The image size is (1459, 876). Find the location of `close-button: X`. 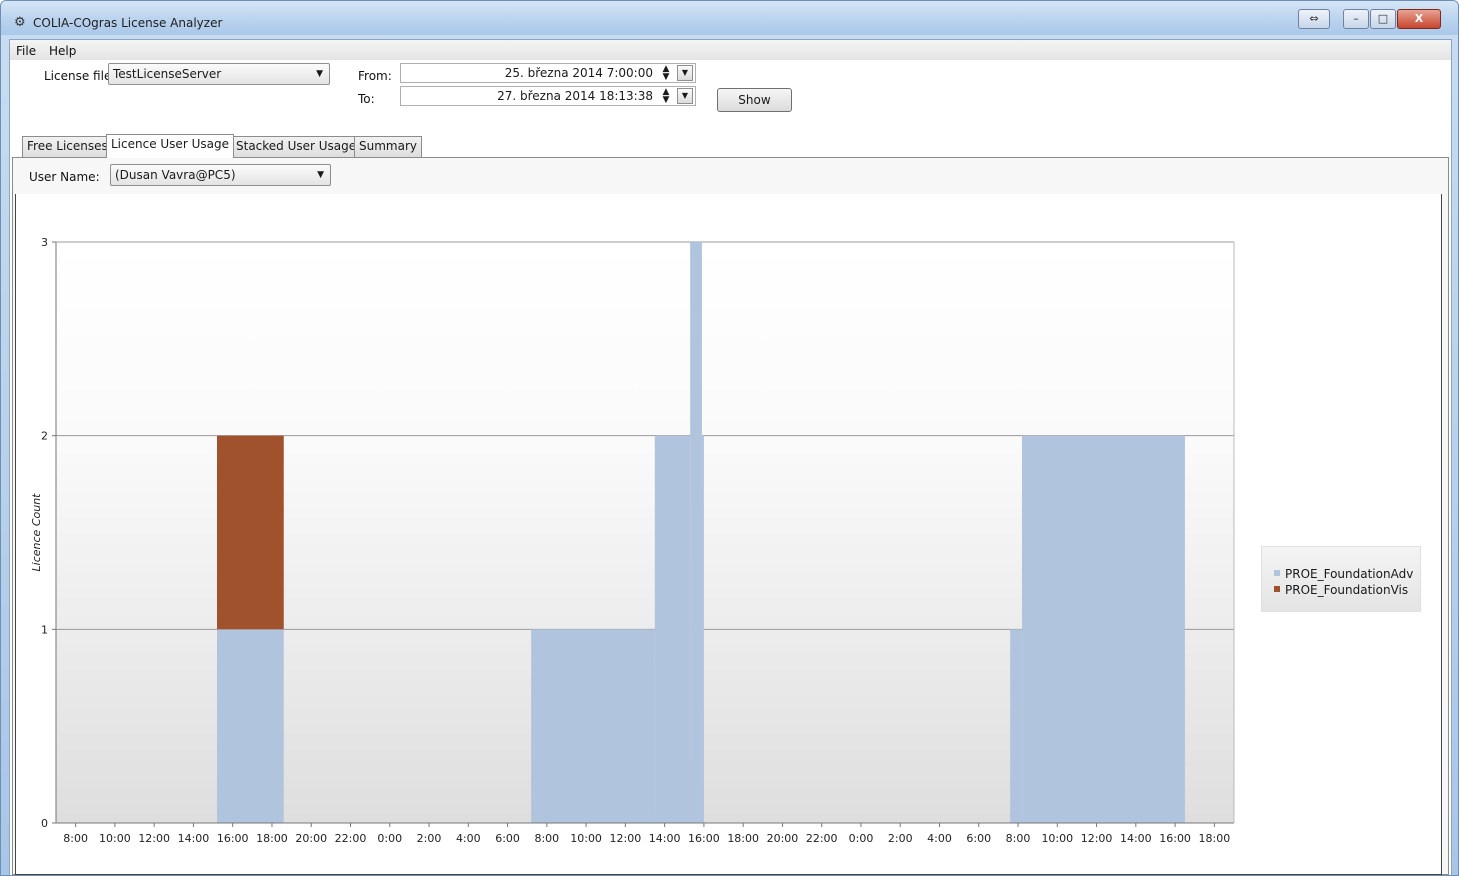

close-button: X is located at coordinates (1419, 19).